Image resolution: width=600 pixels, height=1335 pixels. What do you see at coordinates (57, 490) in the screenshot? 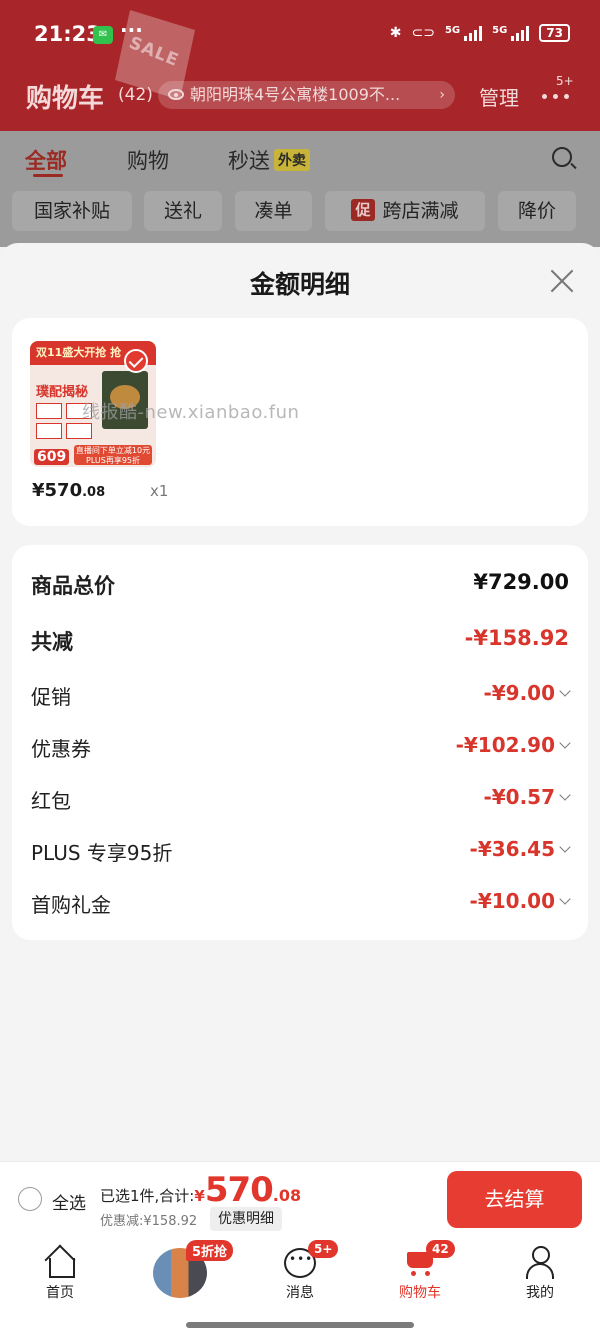
I see `product-price-int: ¥570` at bounding box center [57, 490].